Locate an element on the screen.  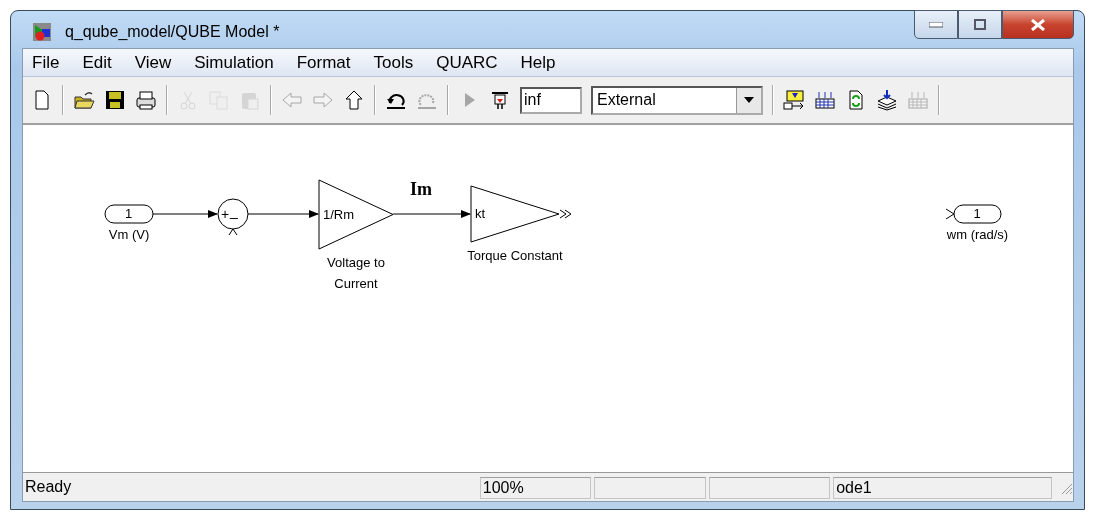
close-icon is located at coordinates (1038, 24).